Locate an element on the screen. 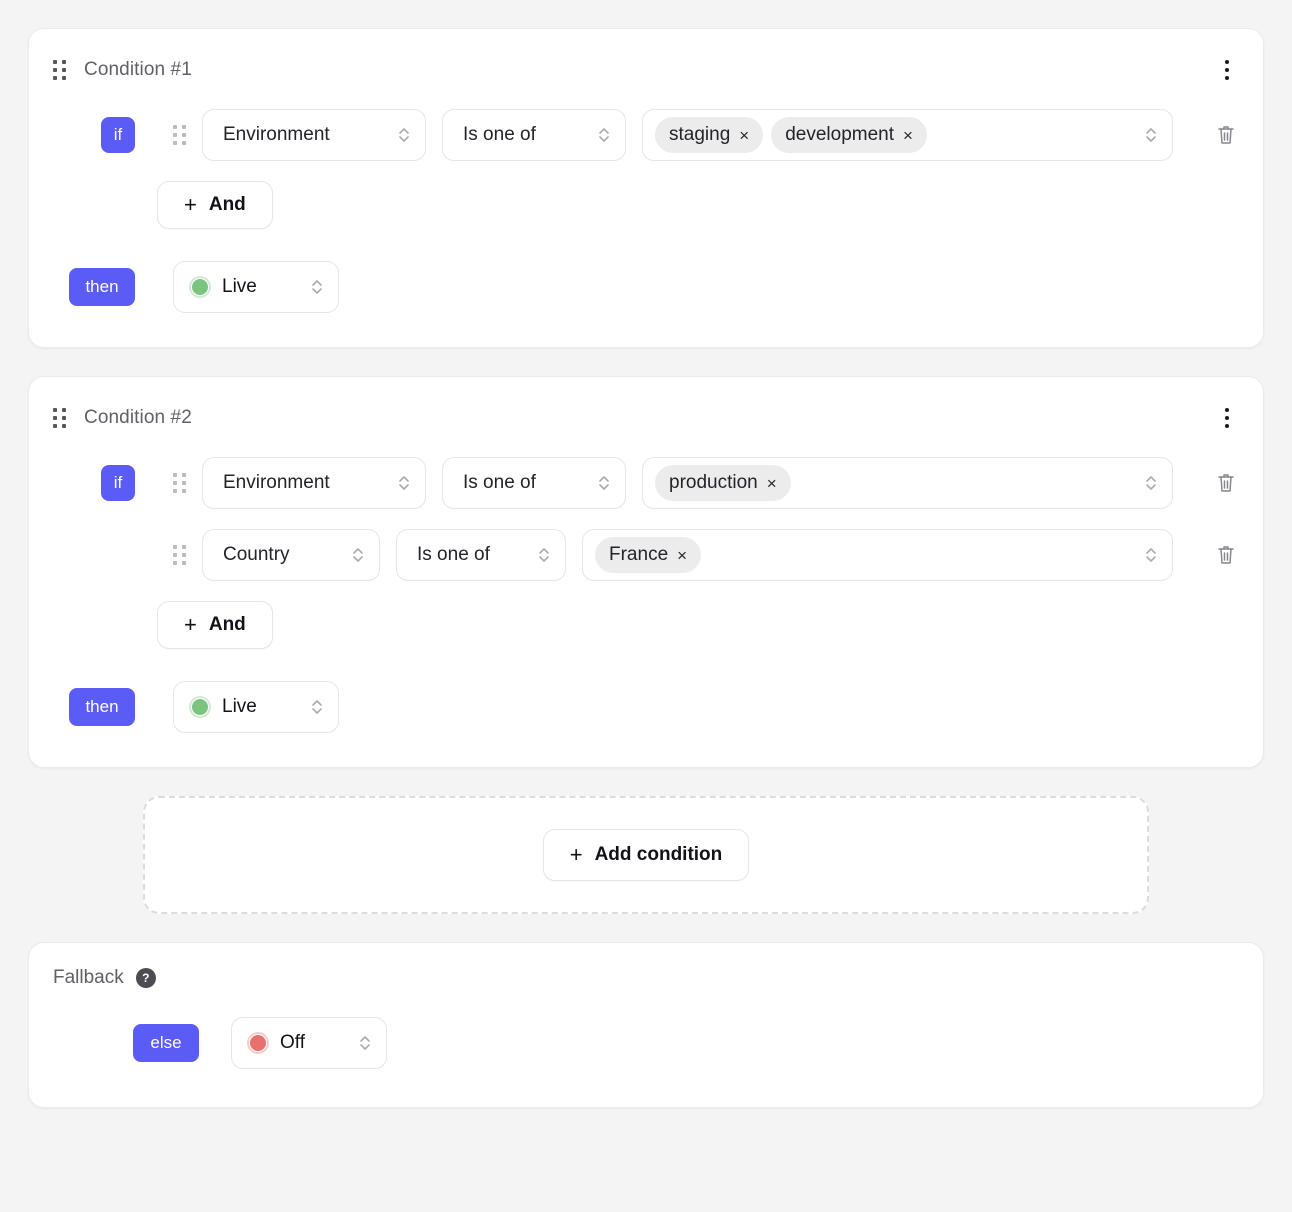 This screenshot has width=1292, height=1212. rule-row: Country Is one of France × is located at coordinates (698, 555).